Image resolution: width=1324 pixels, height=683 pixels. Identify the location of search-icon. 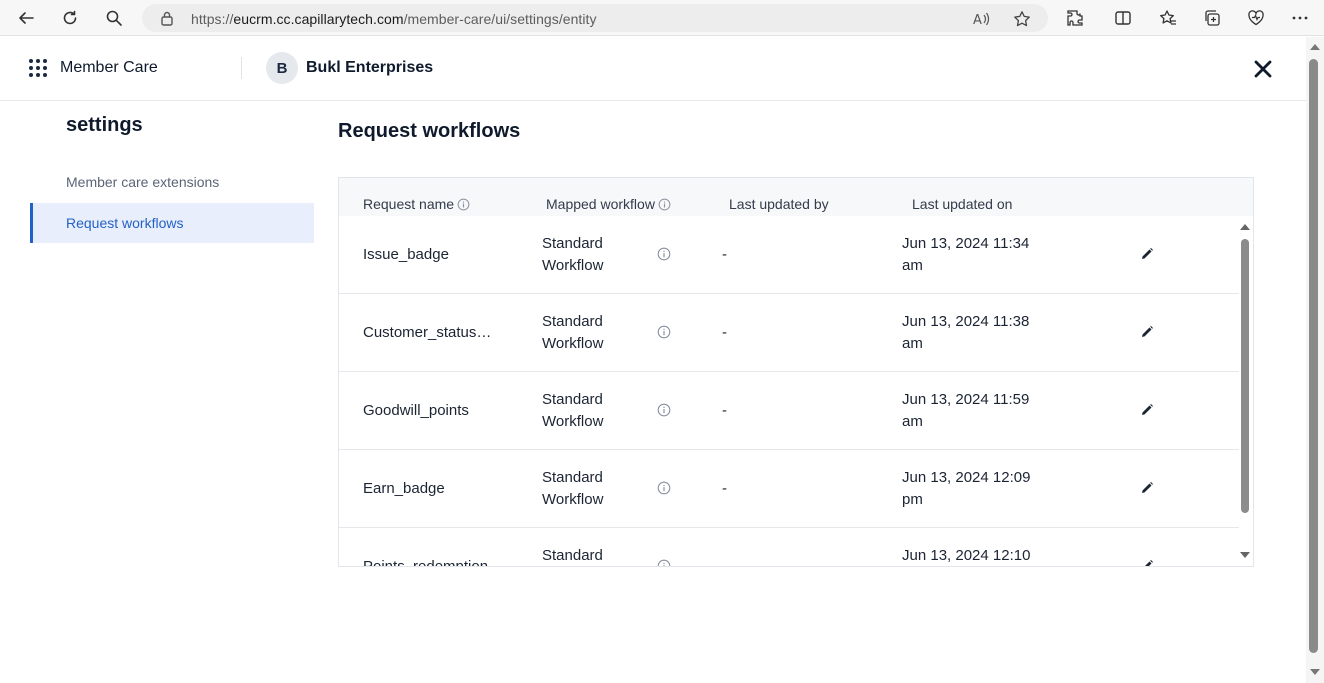
(114, 18).